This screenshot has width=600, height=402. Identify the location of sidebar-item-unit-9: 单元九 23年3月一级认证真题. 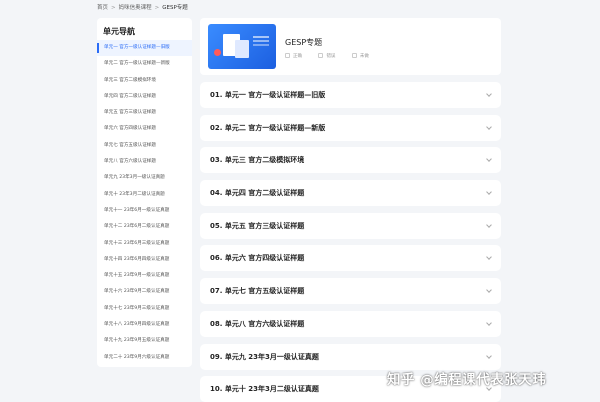
(144, 178).